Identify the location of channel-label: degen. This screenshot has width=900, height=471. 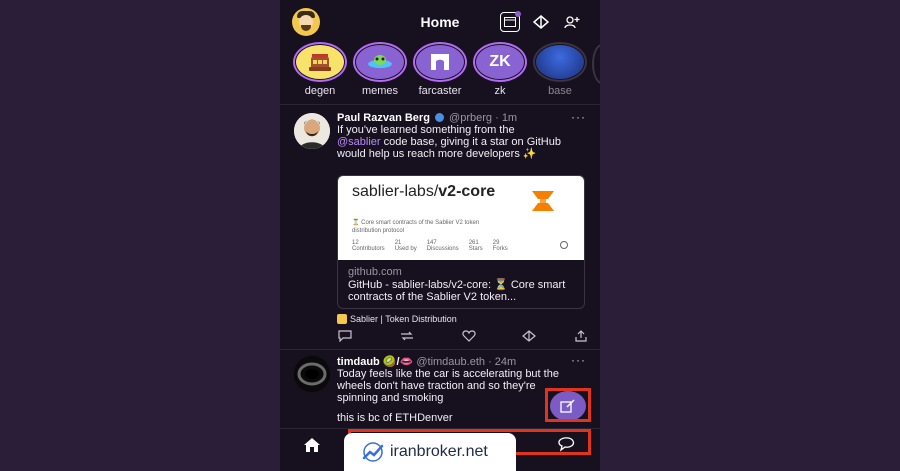
(320, 91).